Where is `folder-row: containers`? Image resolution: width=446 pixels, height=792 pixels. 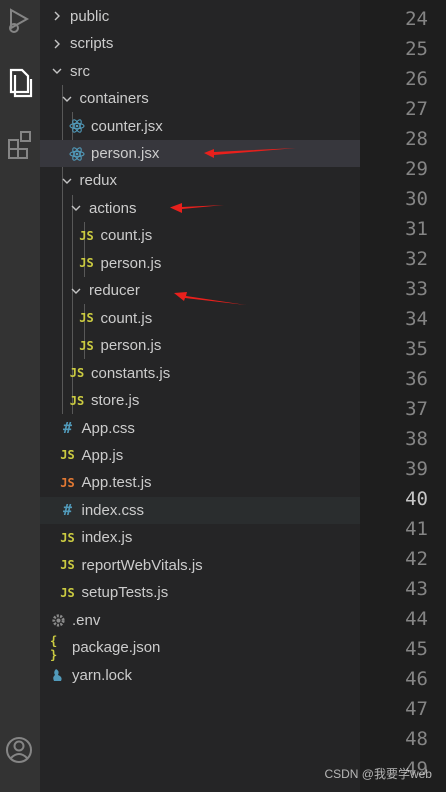
folder-row: containers is located at coordinates (200, 99).